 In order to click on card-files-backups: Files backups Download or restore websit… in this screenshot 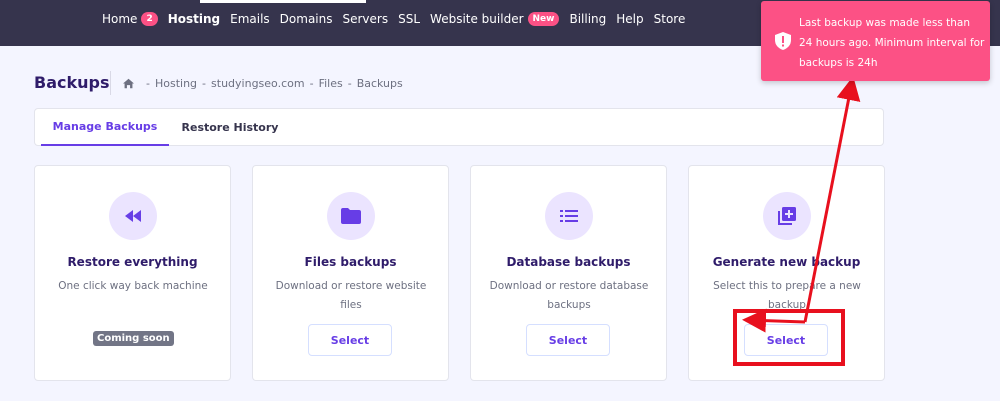, I will do `click(350, 273)`.